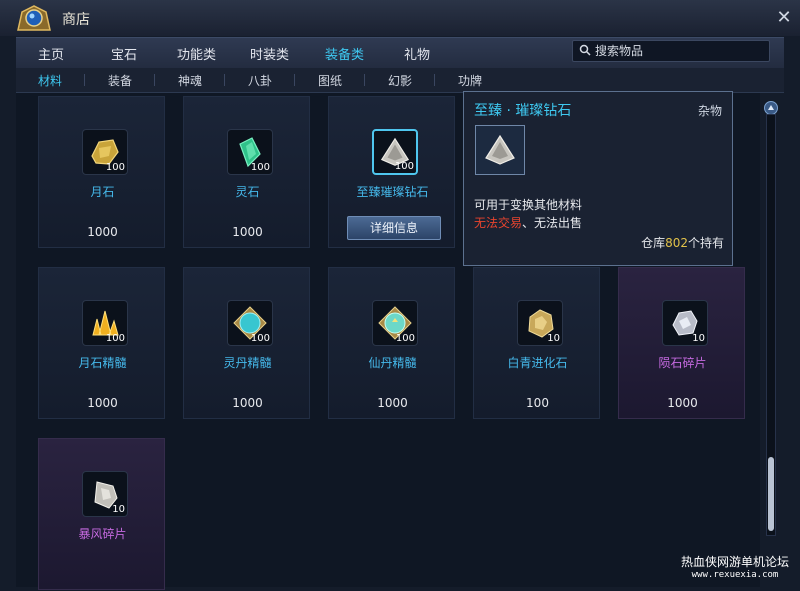  I want to click on sub-nav: 材料 装备 神魂 八卦 图纸 幻影 功牌, so click(400, 80).